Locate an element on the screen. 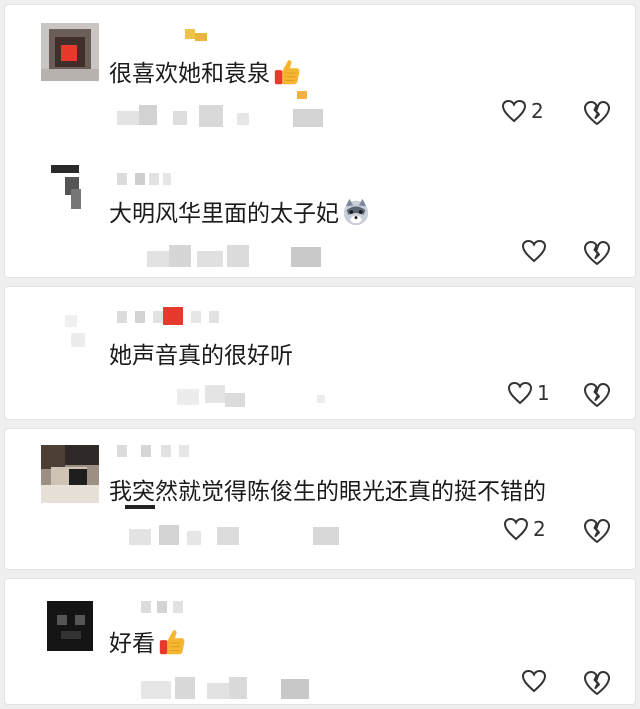 Image resolution: width=640 pixels, height=709 pixels. like-count: 1 is located at coordinates (543, 393).